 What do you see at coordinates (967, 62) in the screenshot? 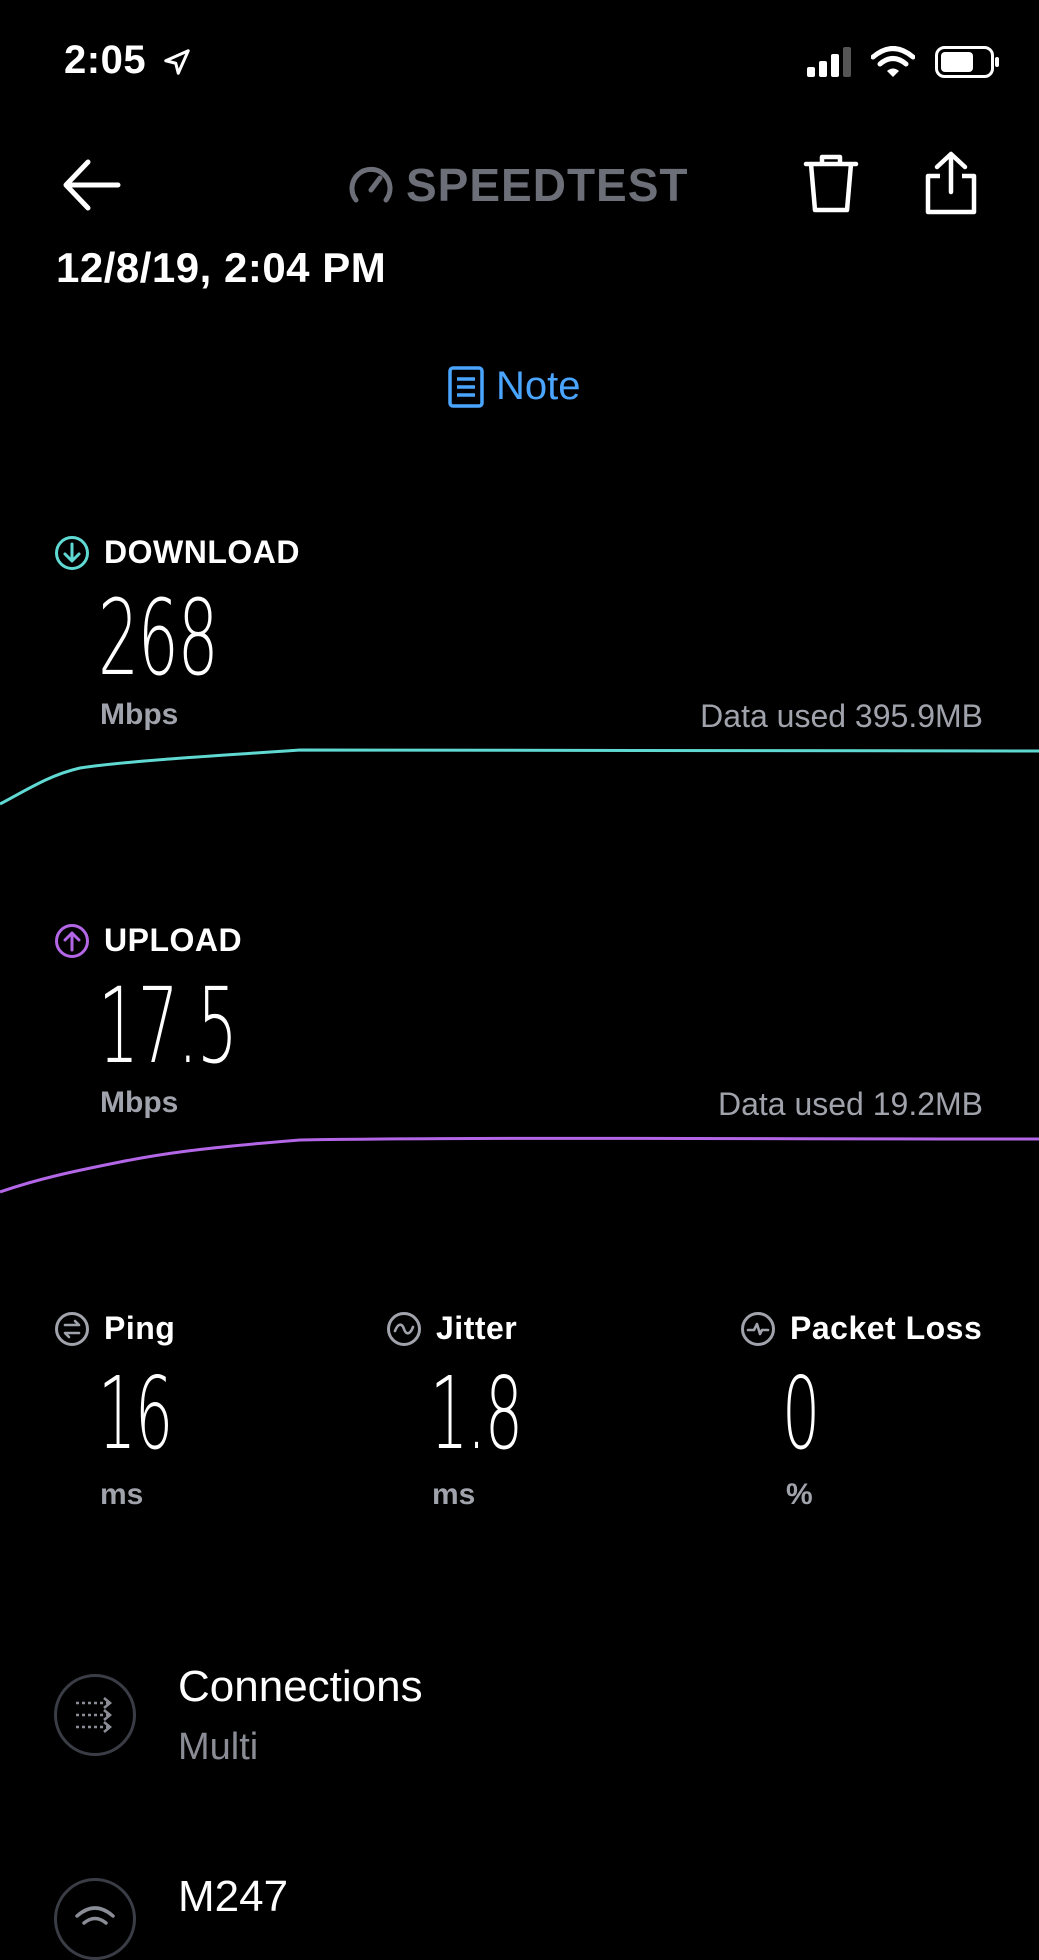
I see `battery-icon` at bounding box center [967, 62].